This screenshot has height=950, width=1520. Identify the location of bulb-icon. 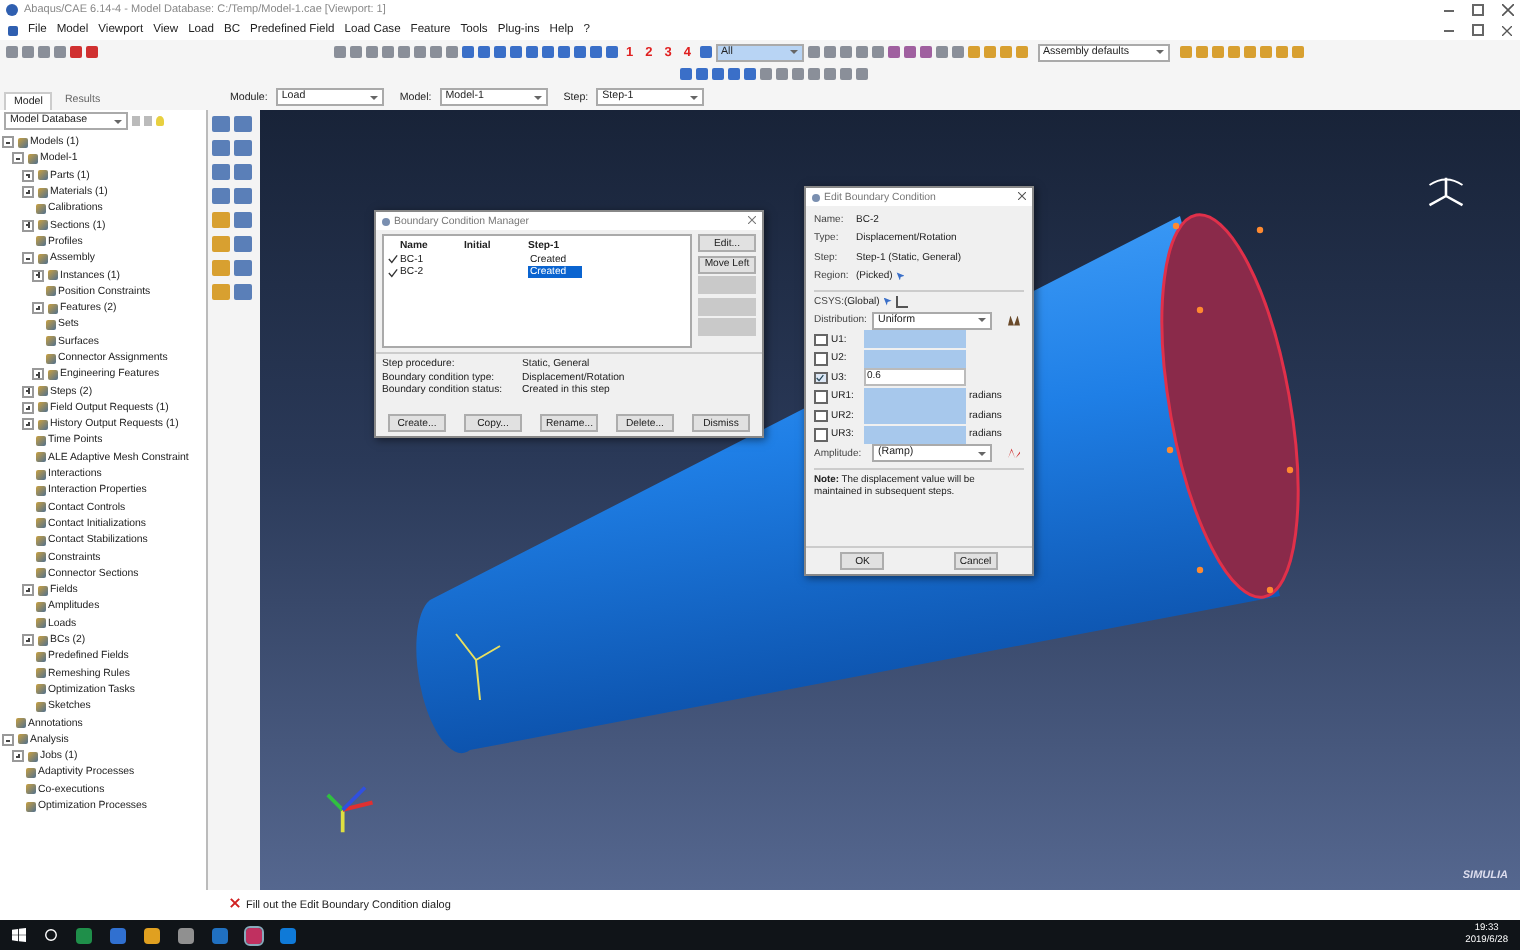
(160, 121).